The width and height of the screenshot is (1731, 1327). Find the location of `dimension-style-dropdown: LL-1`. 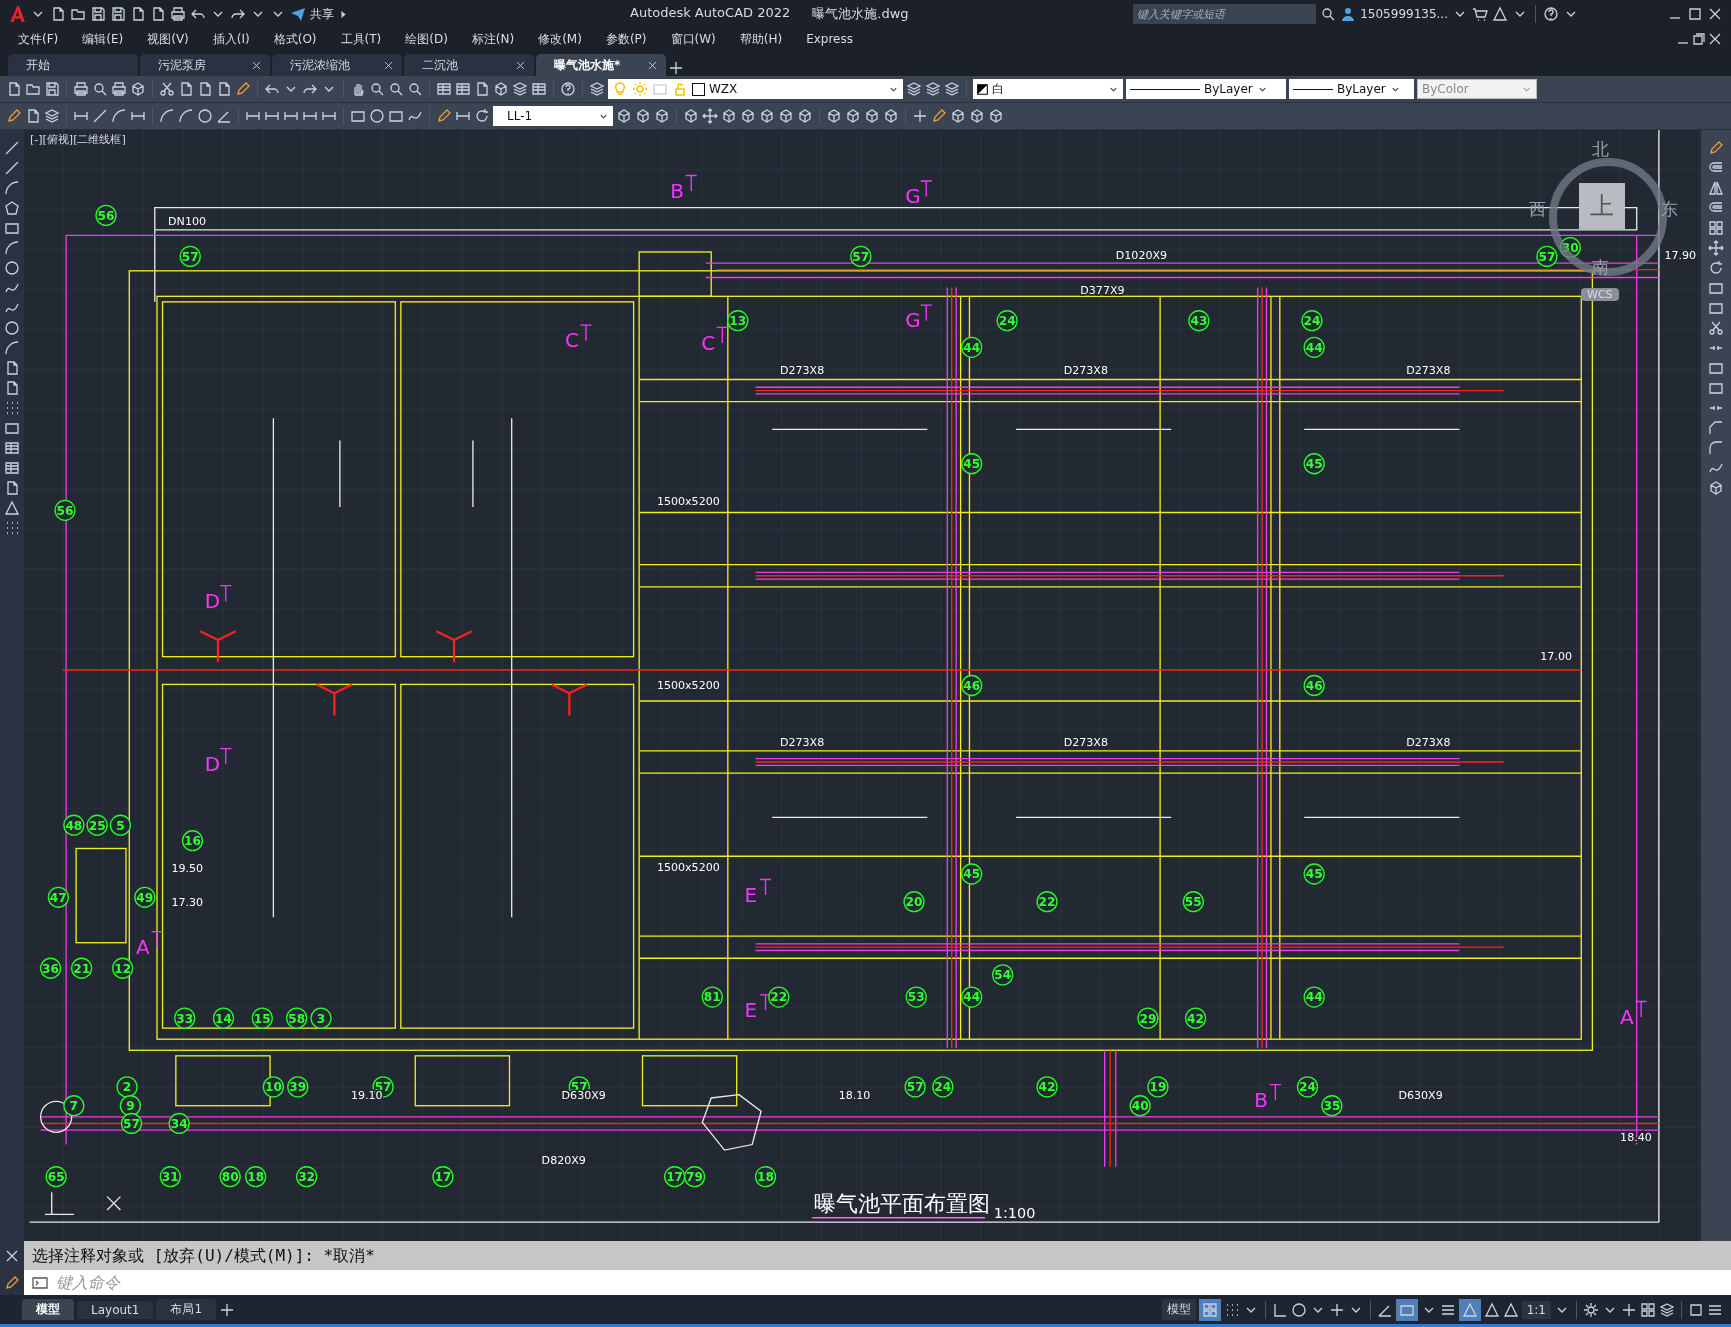

dimension-style-dropdown: LL-1 is located at coordinates (553, 116).